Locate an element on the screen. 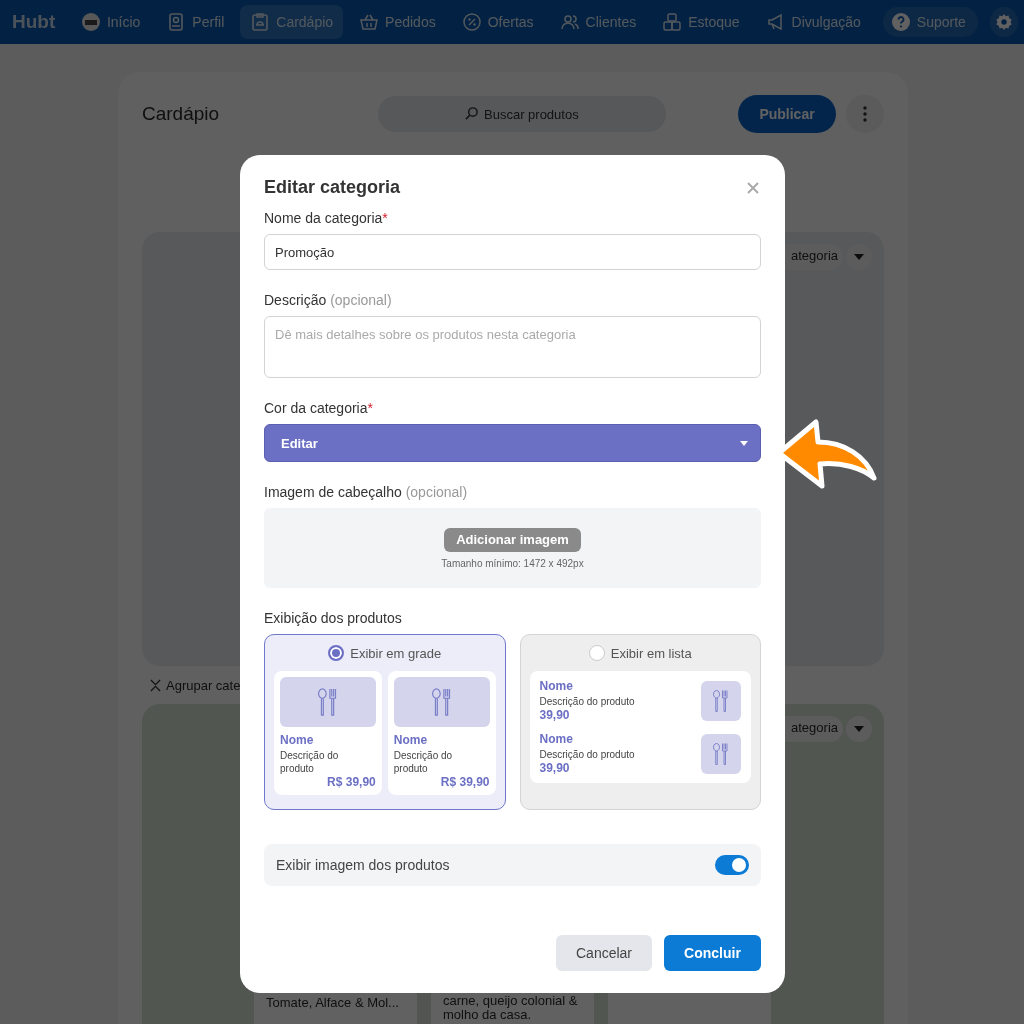  option-label: Exibir em lista is located at coordinates (651, 653).